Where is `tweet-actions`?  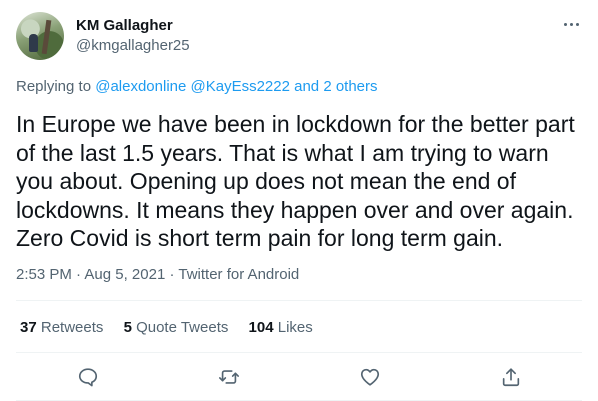 tweet-actions is located at coordinates (299, 378).